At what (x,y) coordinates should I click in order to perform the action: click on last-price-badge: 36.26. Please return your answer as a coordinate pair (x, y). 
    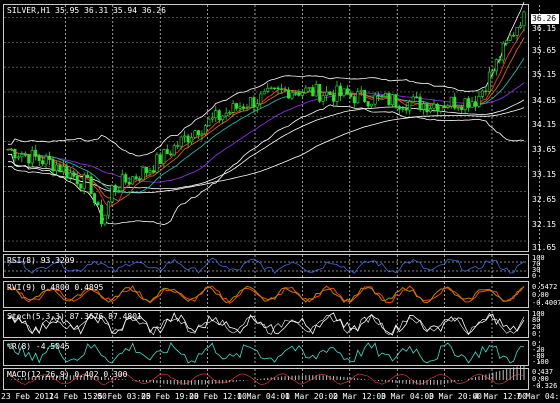
    Looking at the image, I should click on (545, 19).